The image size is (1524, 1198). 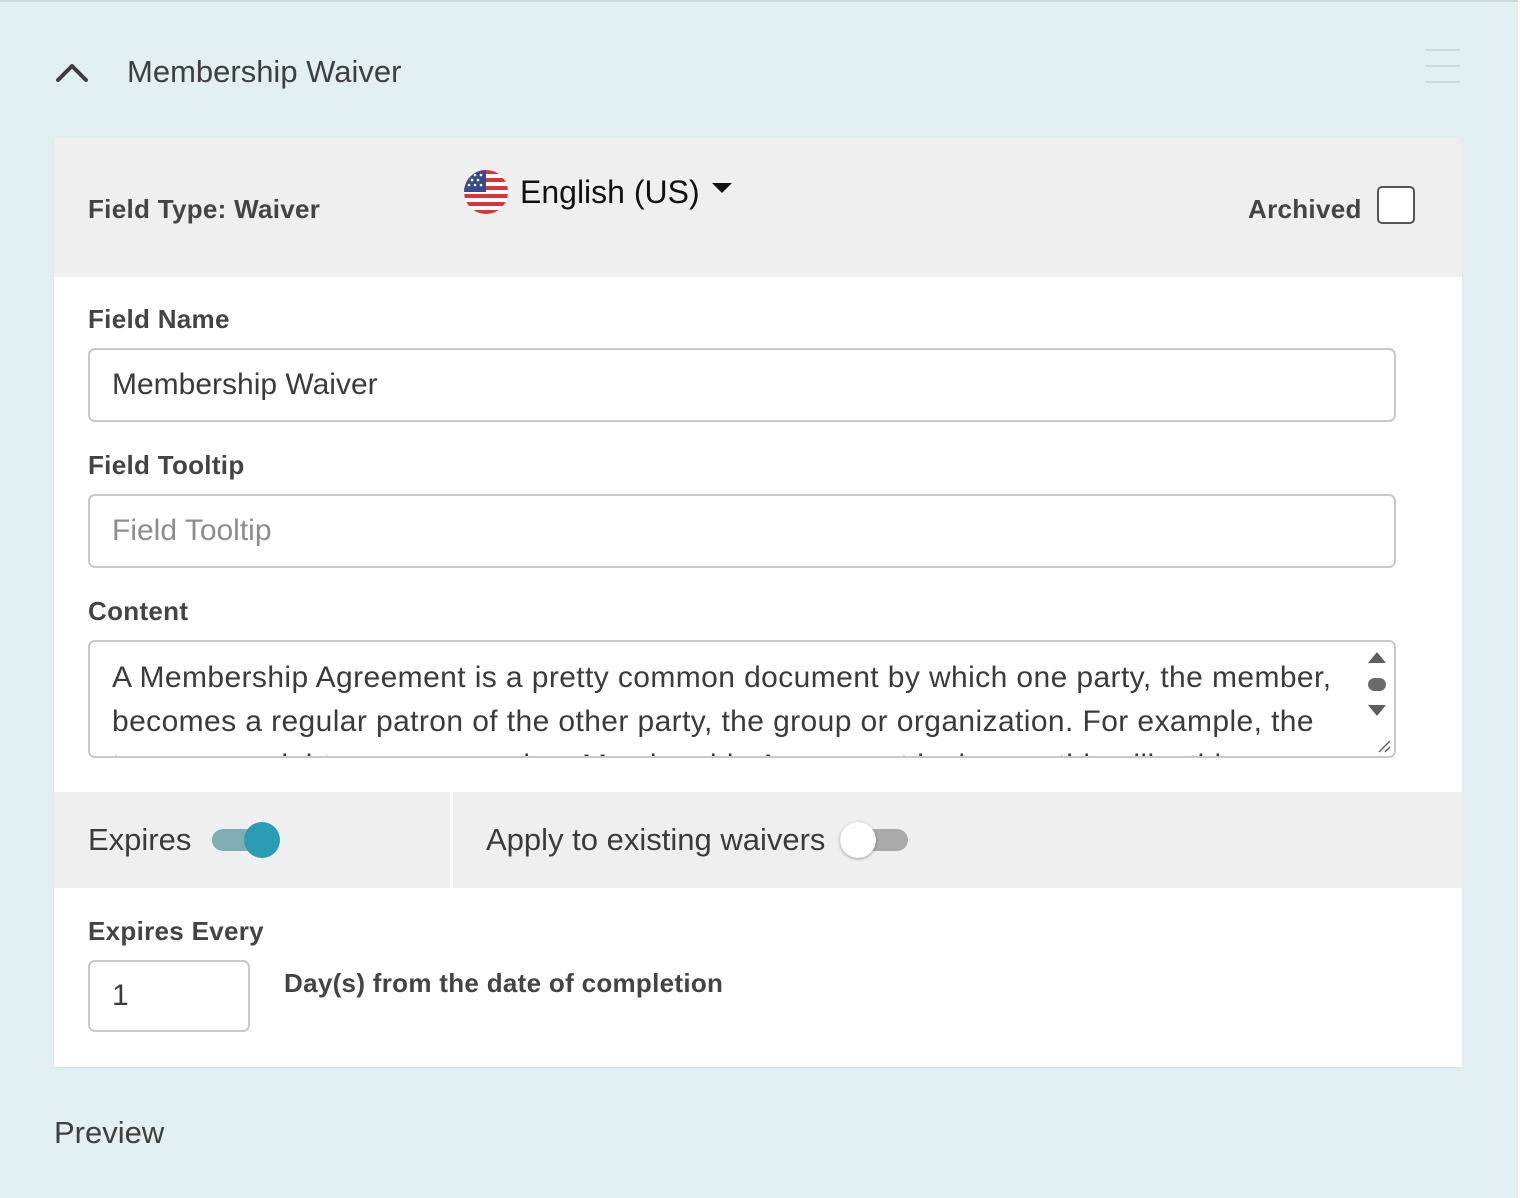 What do you see at coordinates (1396, 205) in the screenshot?
I see `archived-checkbox` at bounding box center [1396, 205].